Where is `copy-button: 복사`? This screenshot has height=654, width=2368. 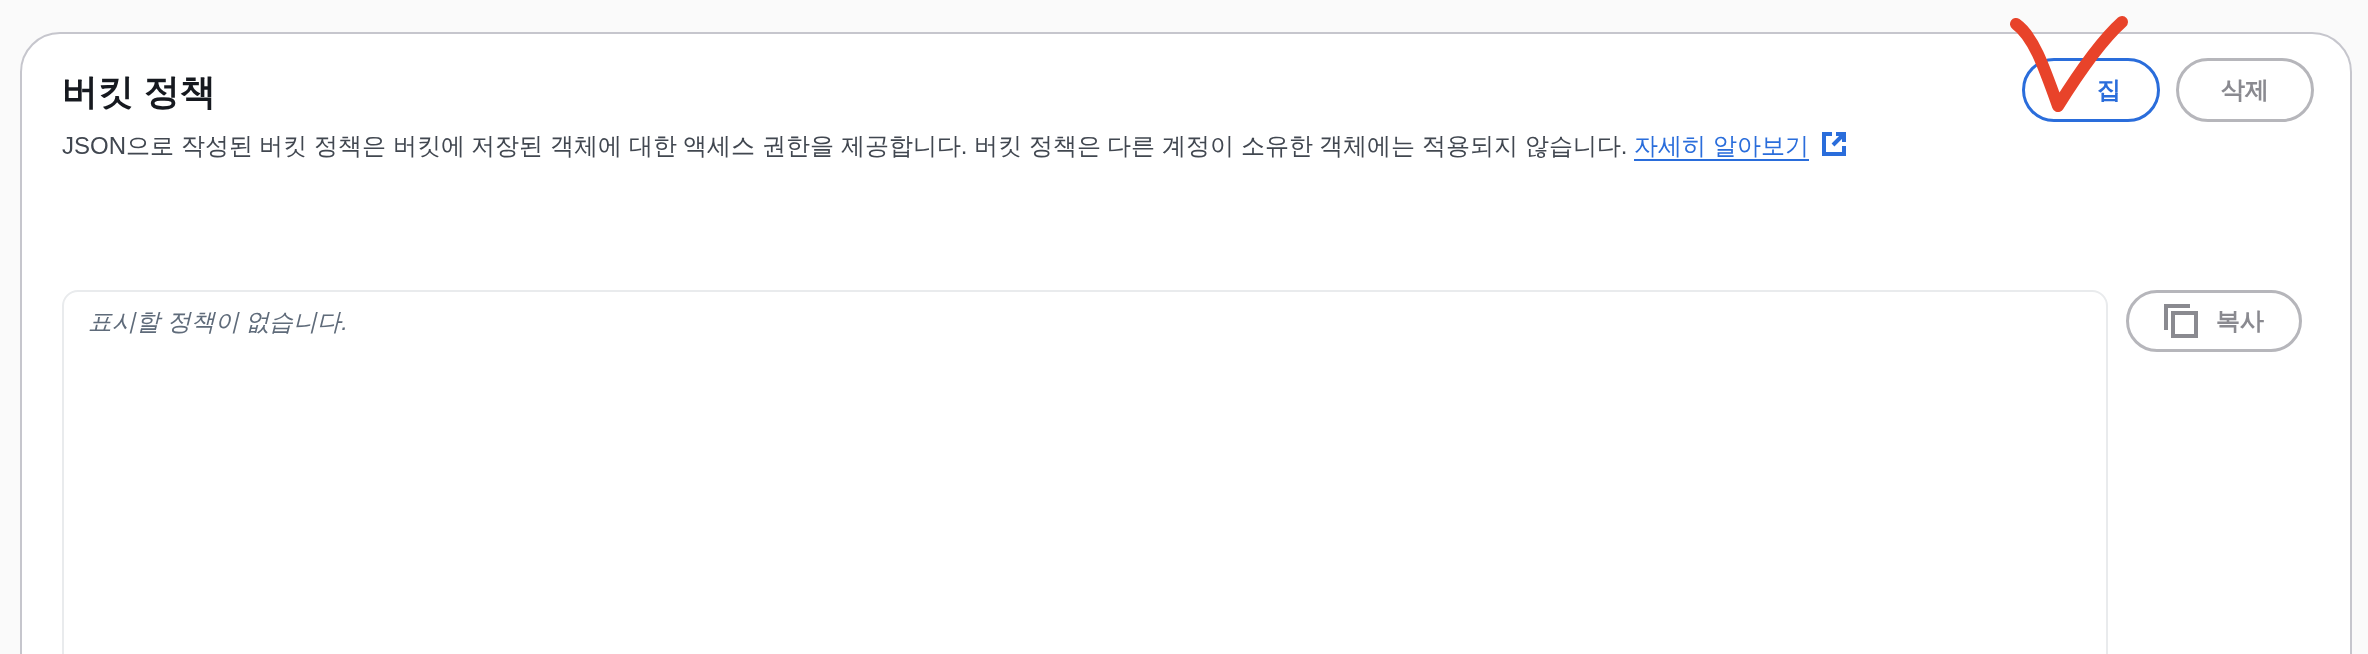
copy-button: 복사 is located at coordinates (2214, 321).